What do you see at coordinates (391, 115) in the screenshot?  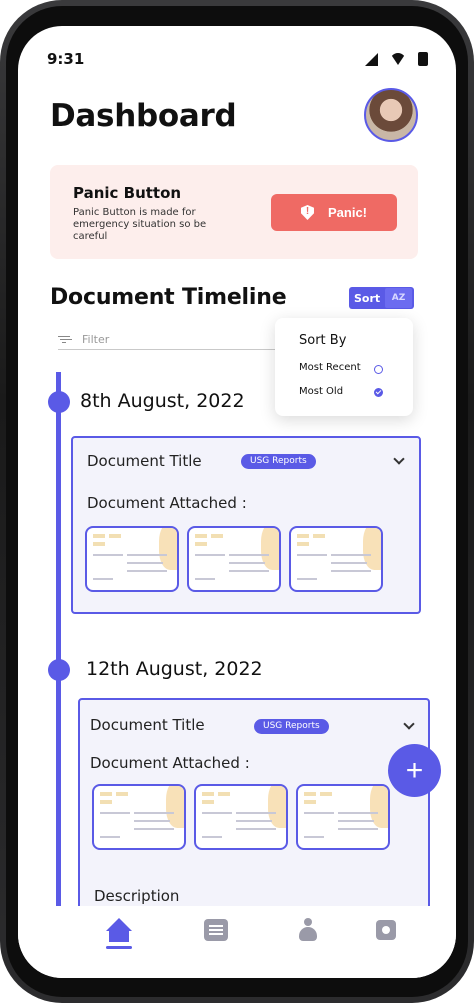 I see `avatar` at bounding box center [391, 115].